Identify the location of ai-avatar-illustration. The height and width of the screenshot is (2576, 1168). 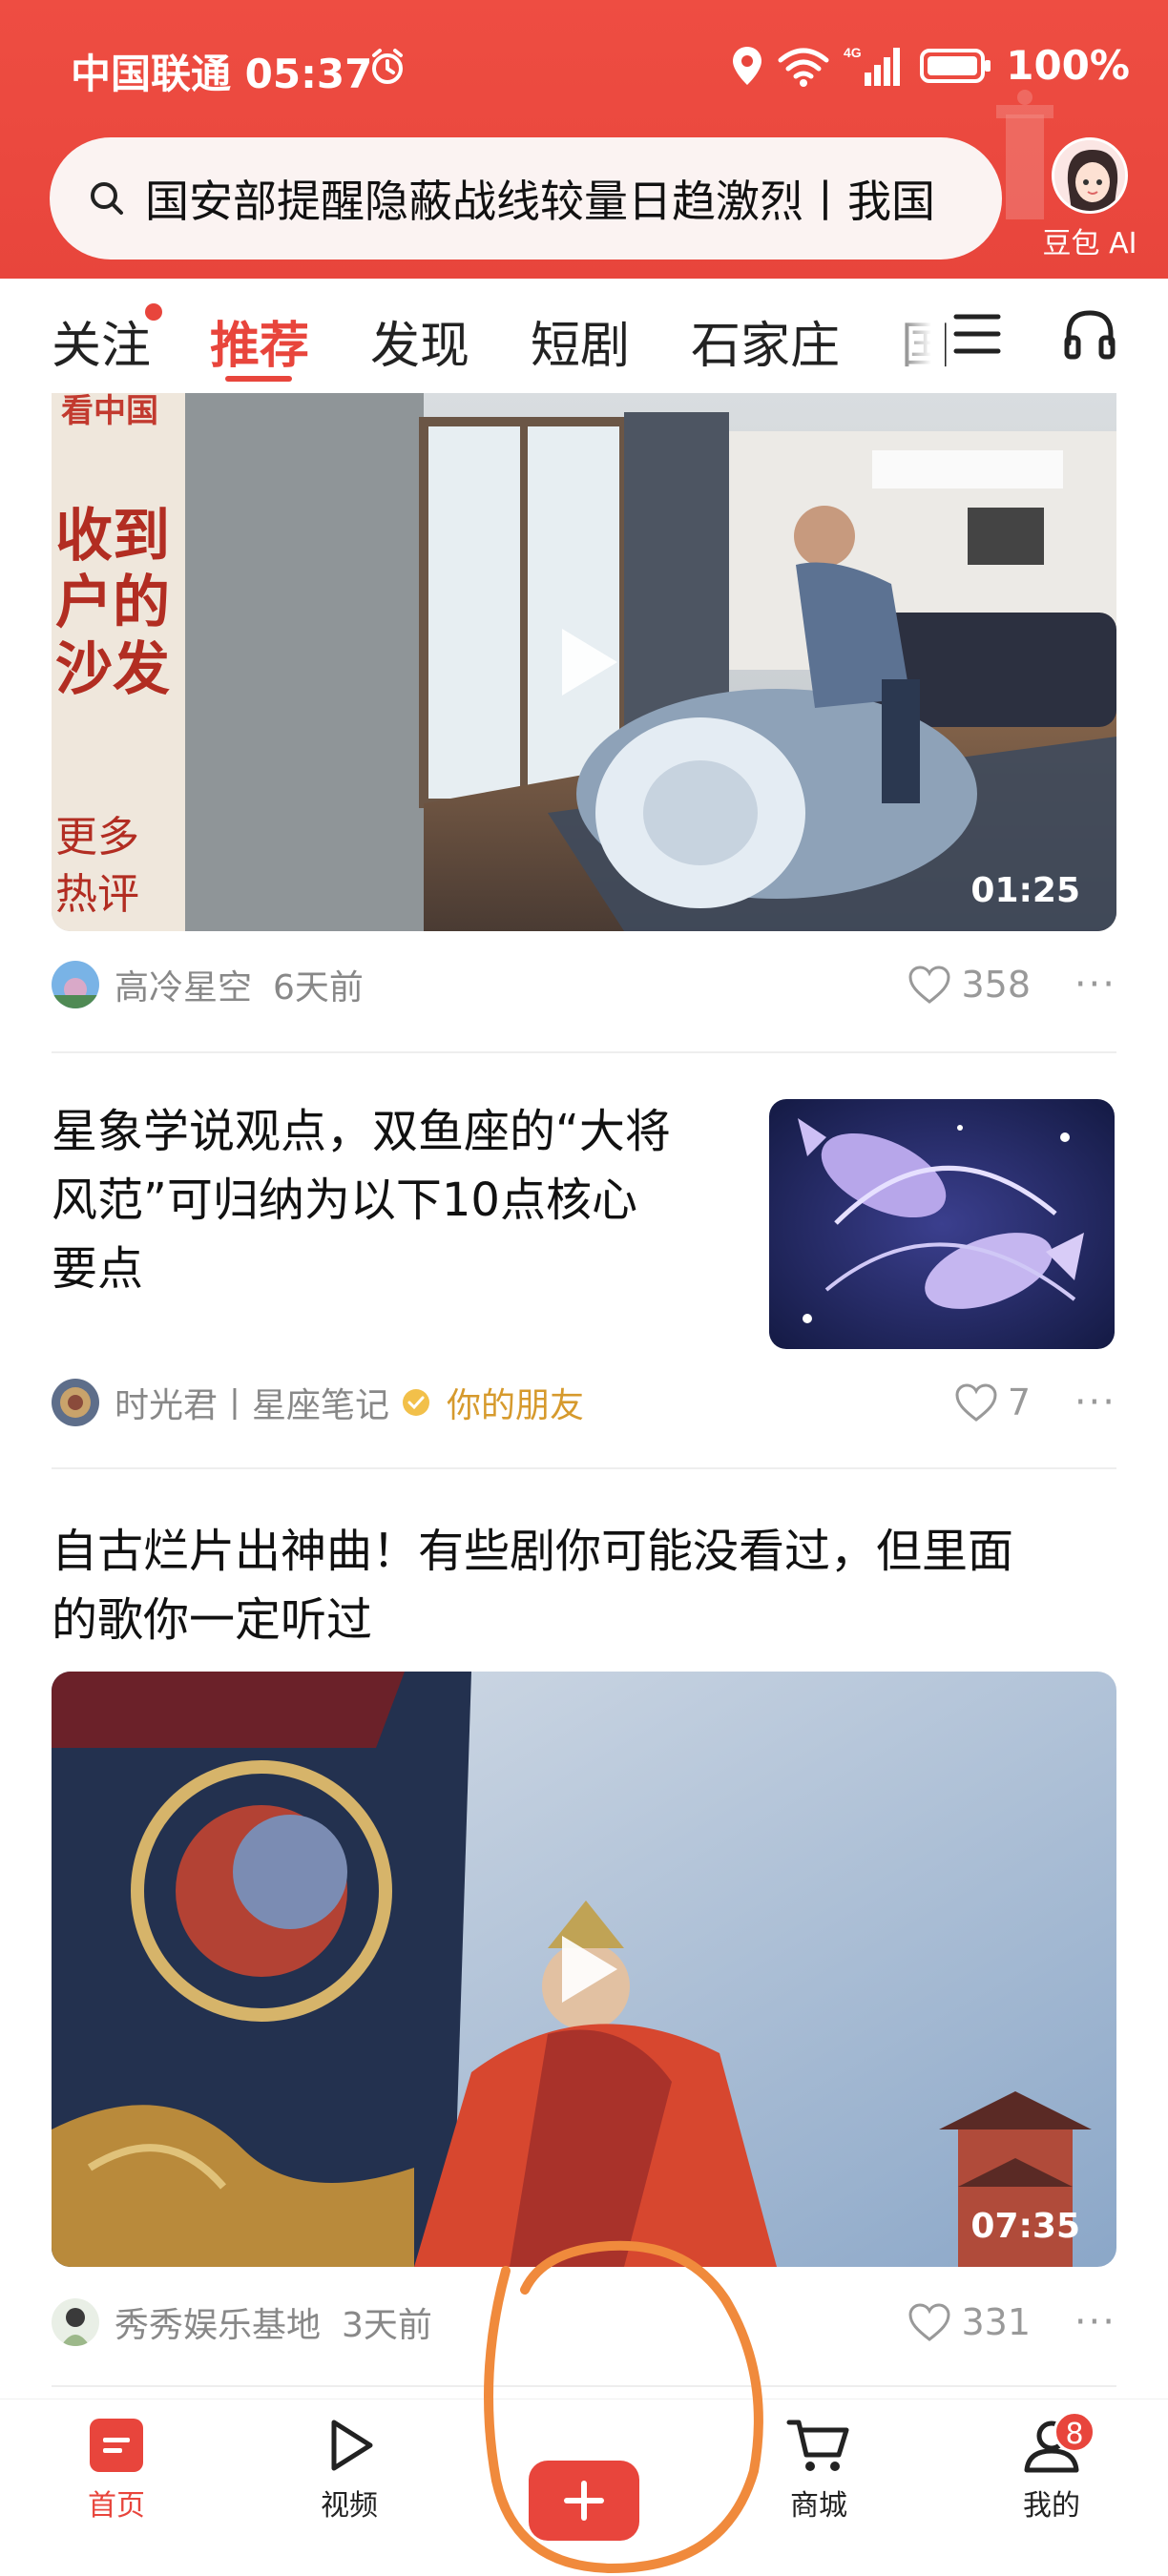
(1089, 175).